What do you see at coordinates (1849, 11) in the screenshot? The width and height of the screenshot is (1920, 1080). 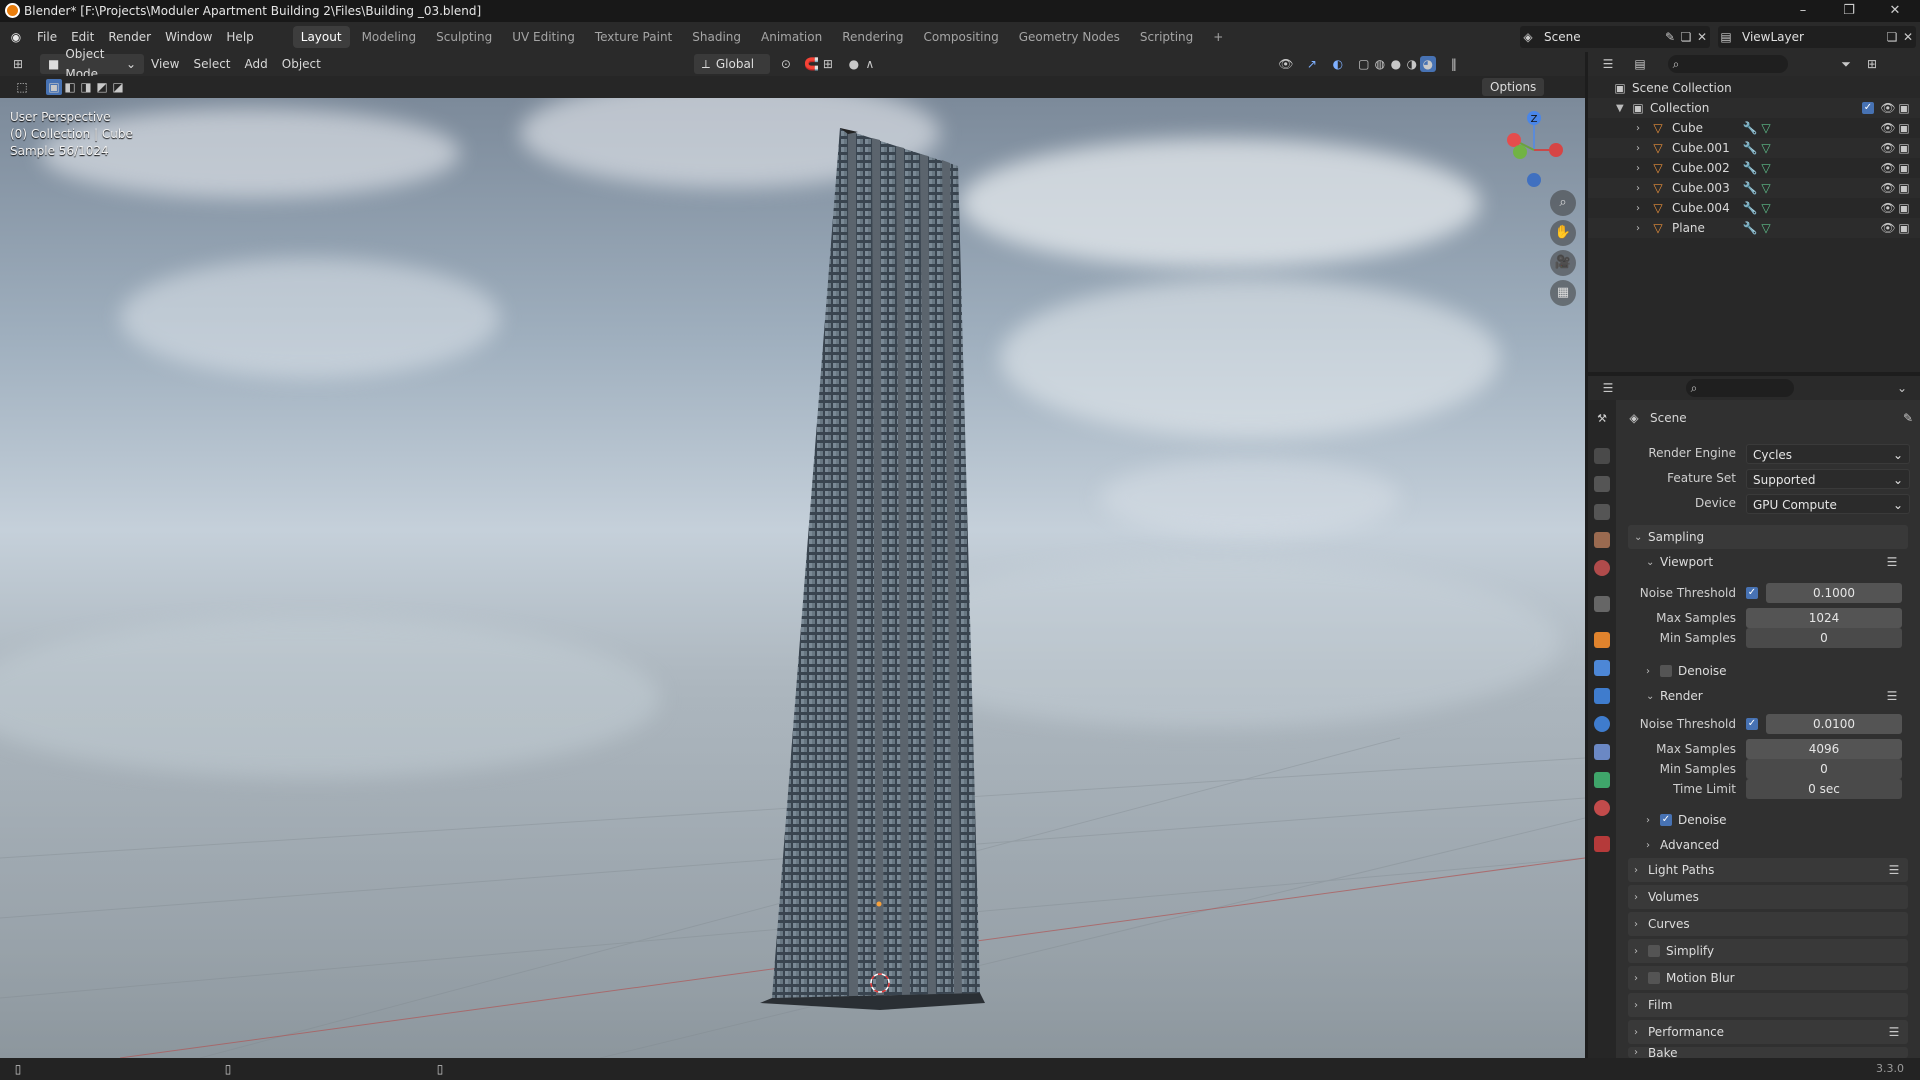 I see `restore-icon: ❐` at bounding box center [1849, 11].